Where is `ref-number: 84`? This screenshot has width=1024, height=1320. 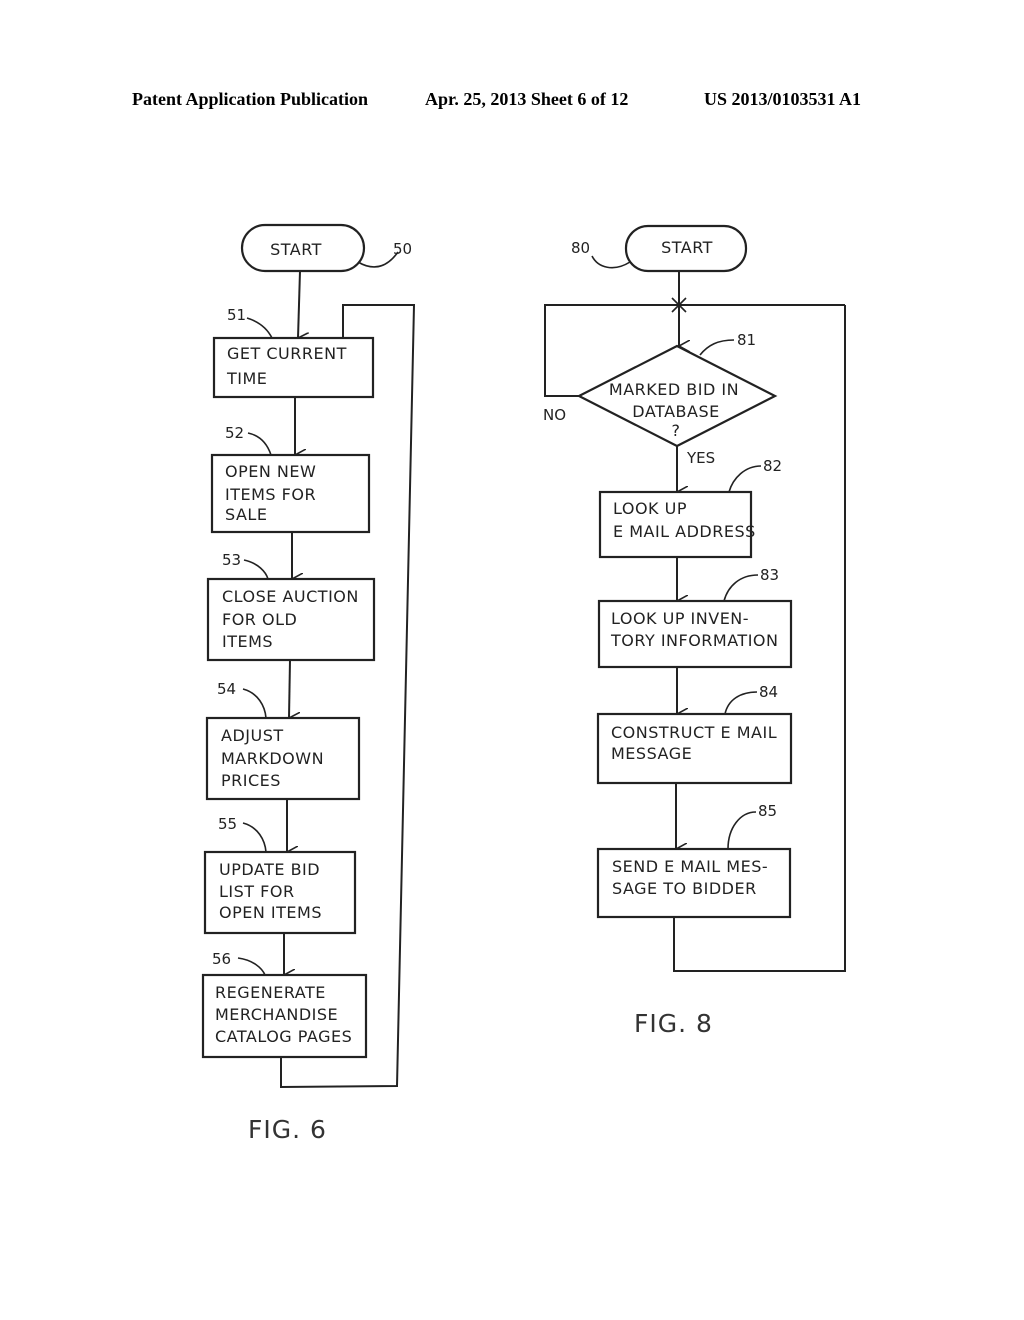 ref-number: 84 is located at coordinates (768, 692).